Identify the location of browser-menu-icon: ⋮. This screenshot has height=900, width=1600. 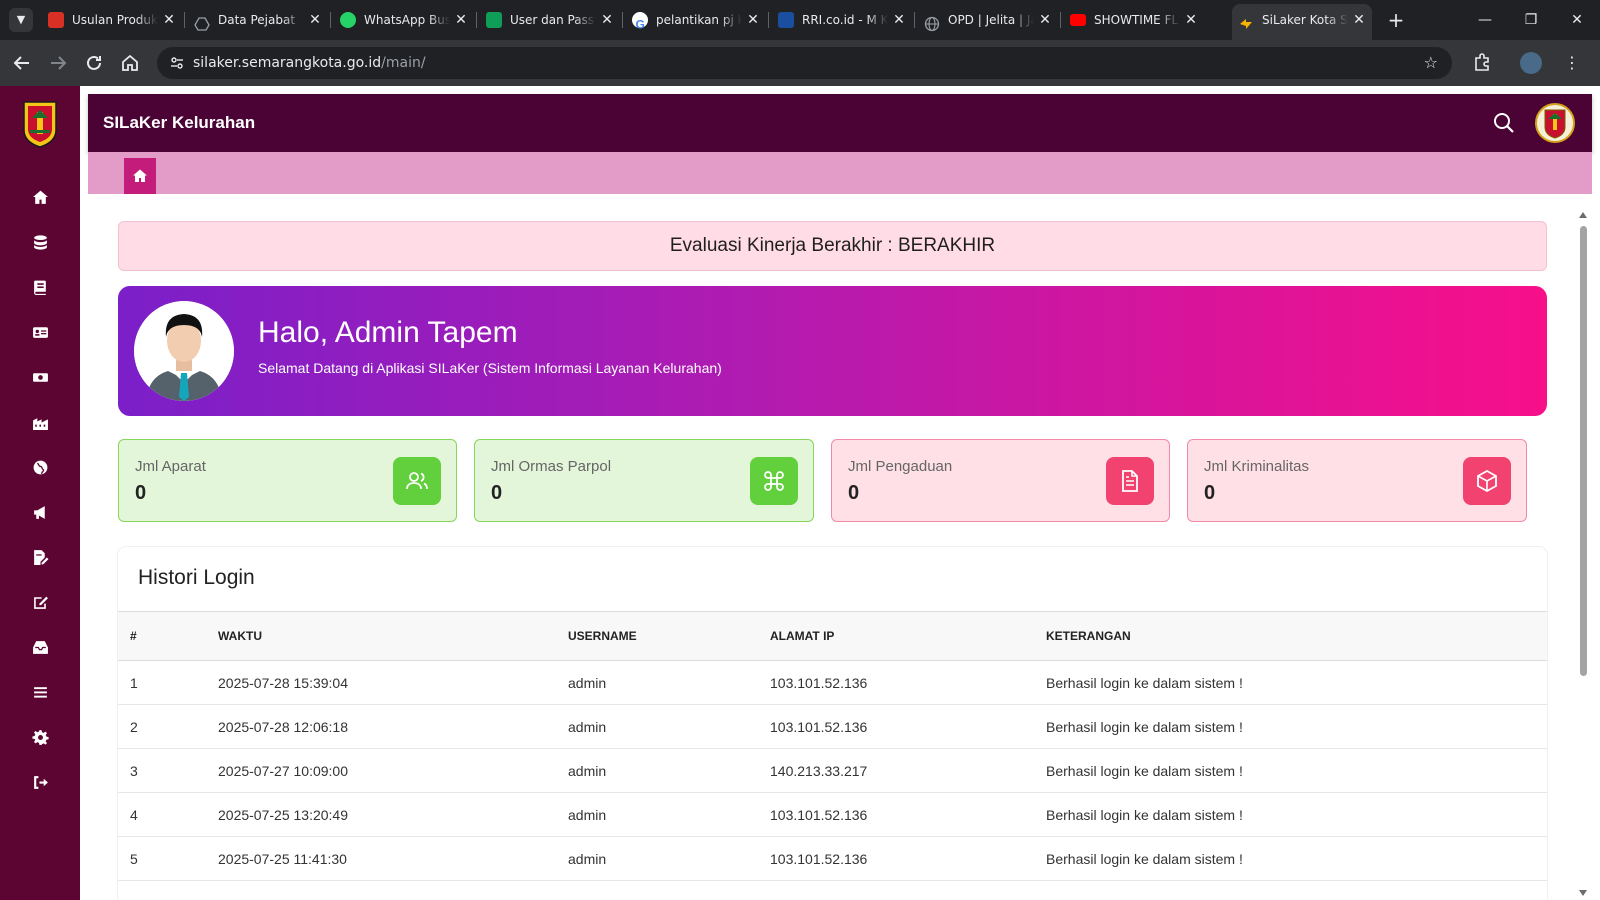
(1572, 63).